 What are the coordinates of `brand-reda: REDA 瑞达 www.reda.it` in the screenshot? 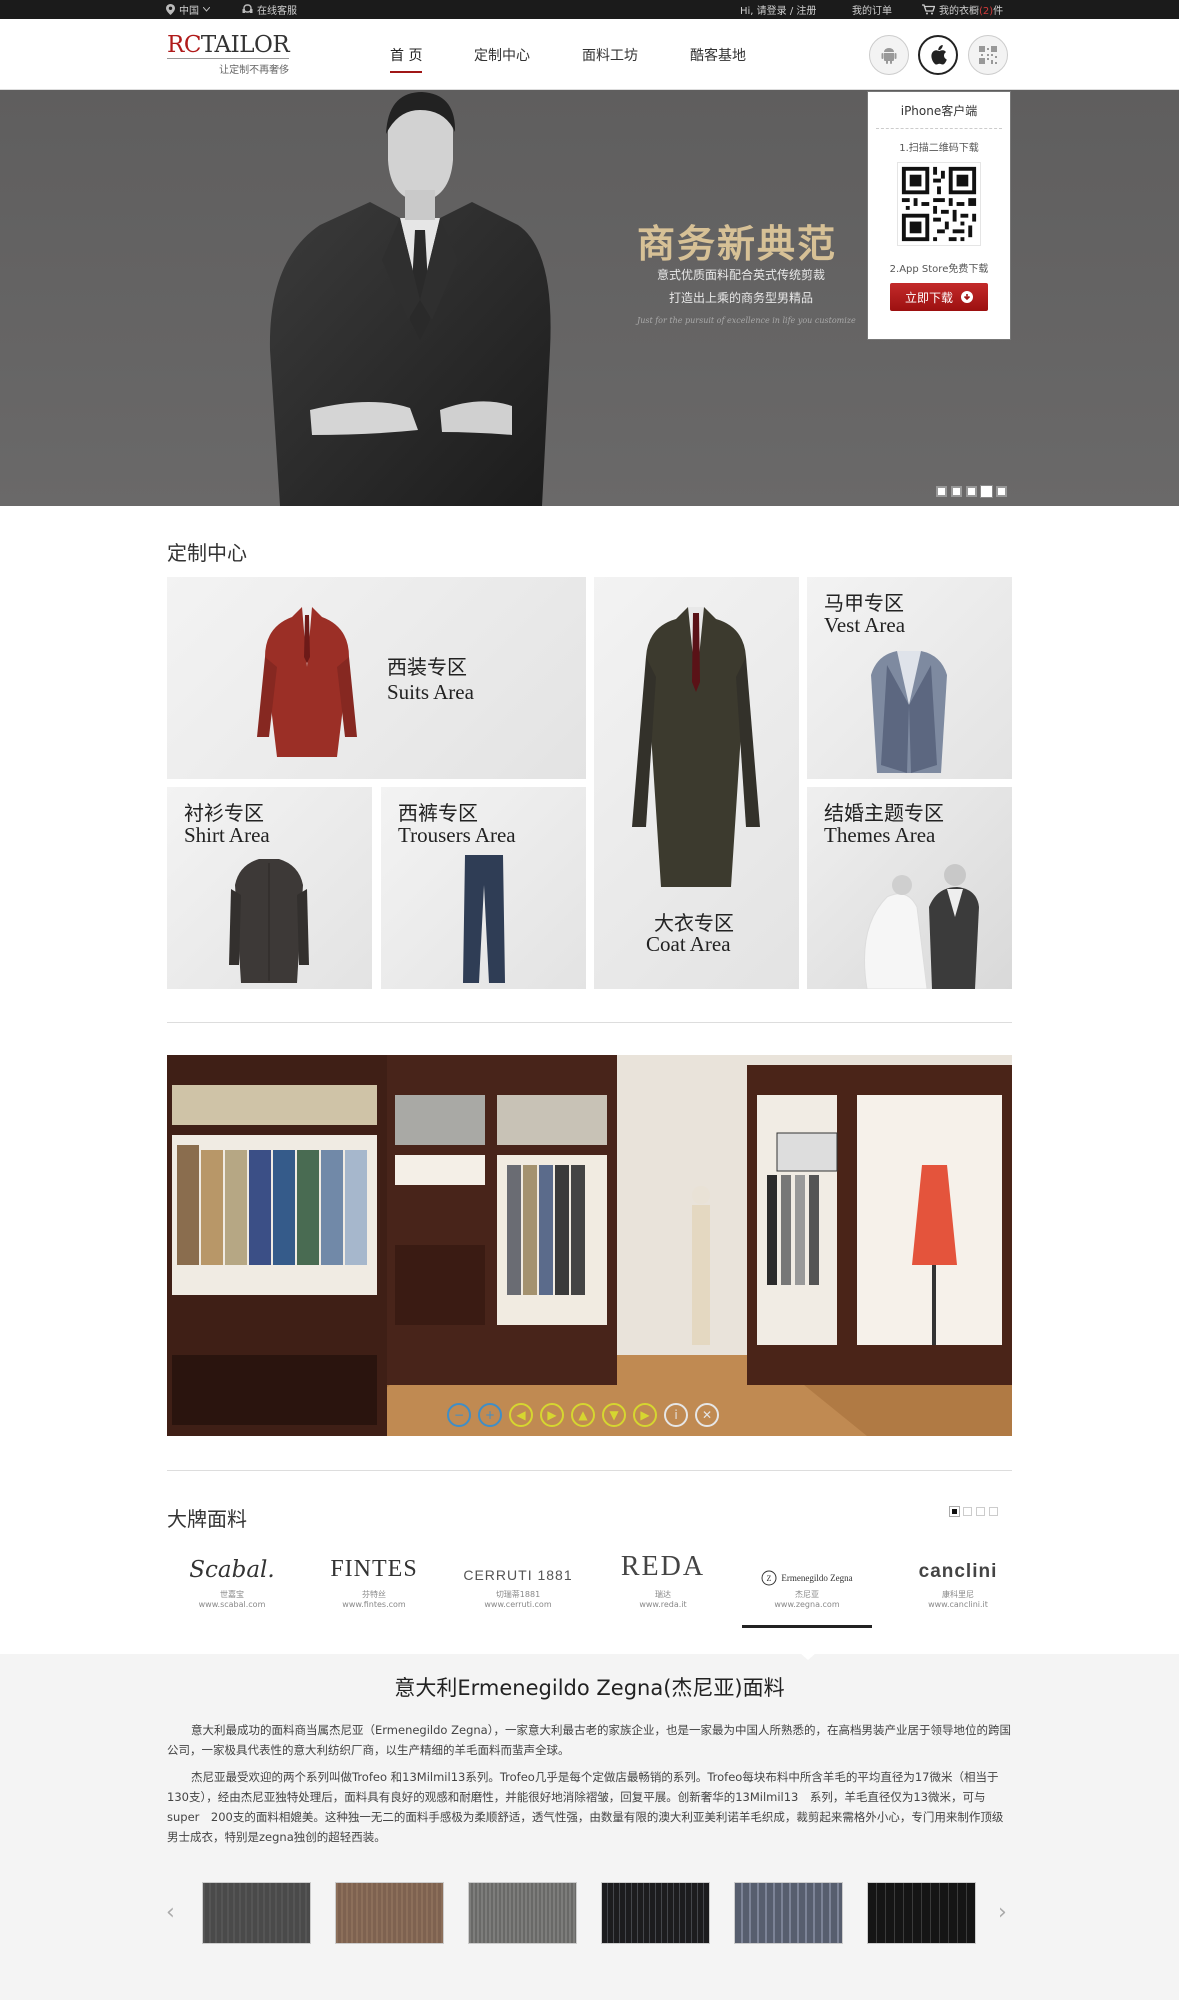 It's located at (663, 1578).